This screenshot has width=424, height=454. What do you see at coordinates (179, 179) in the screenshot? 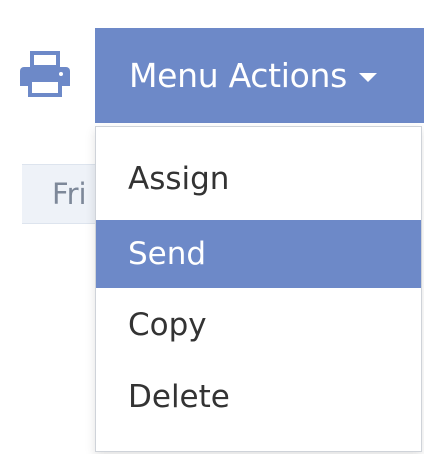
I see `menu-item-label: Assign` at bounding box center [179, 179].